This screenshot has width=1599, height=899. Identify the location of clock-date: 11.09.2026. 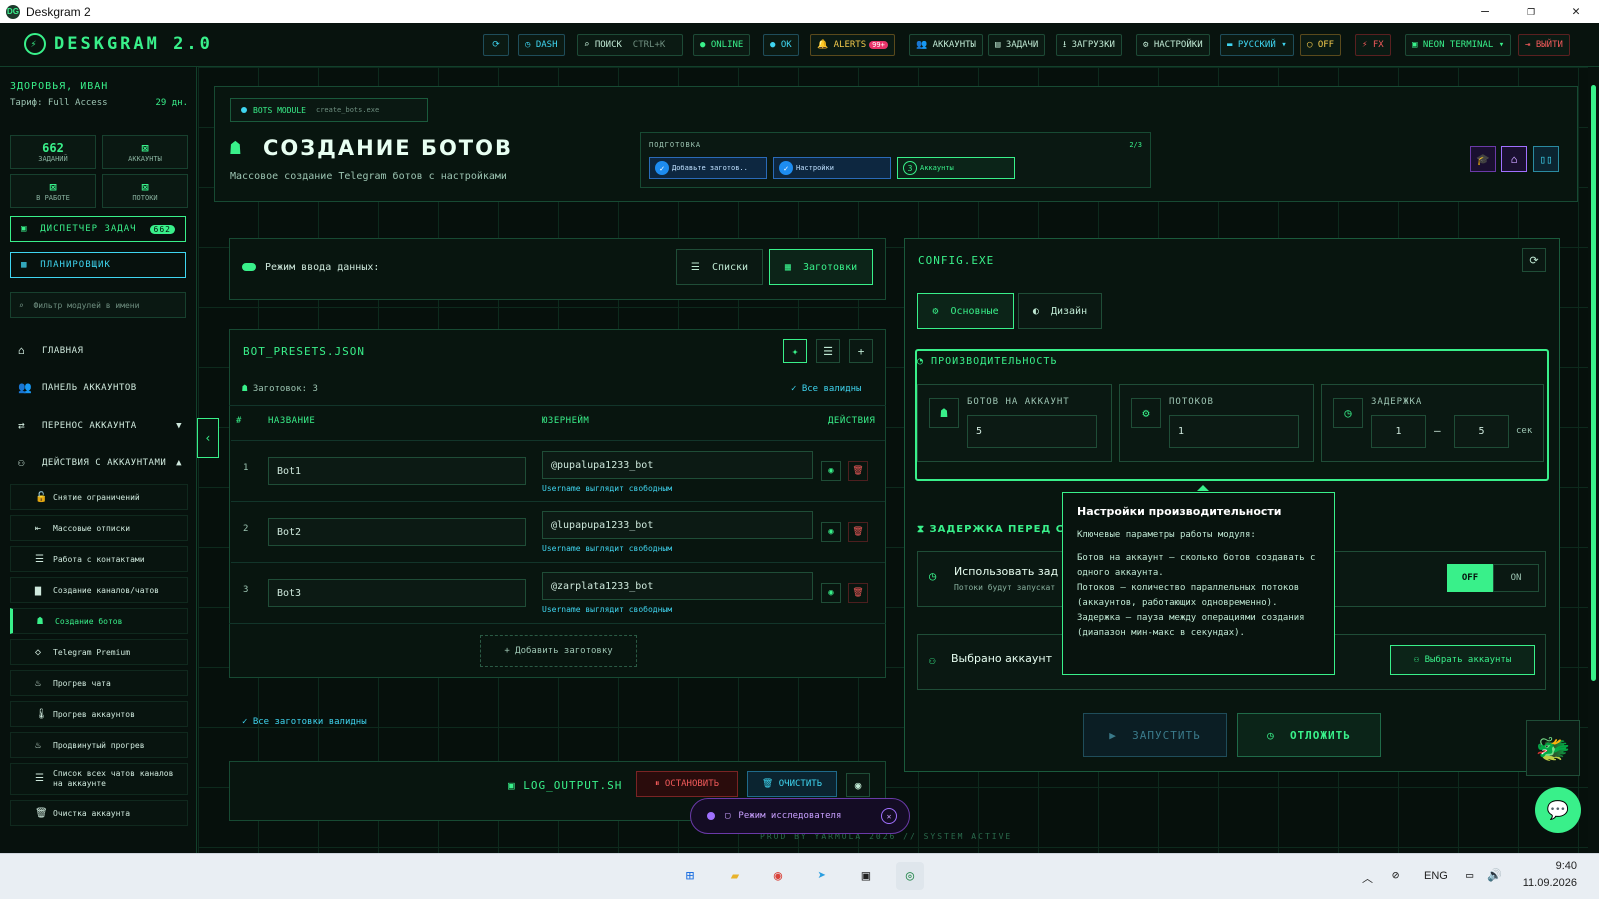
(1547, 883).